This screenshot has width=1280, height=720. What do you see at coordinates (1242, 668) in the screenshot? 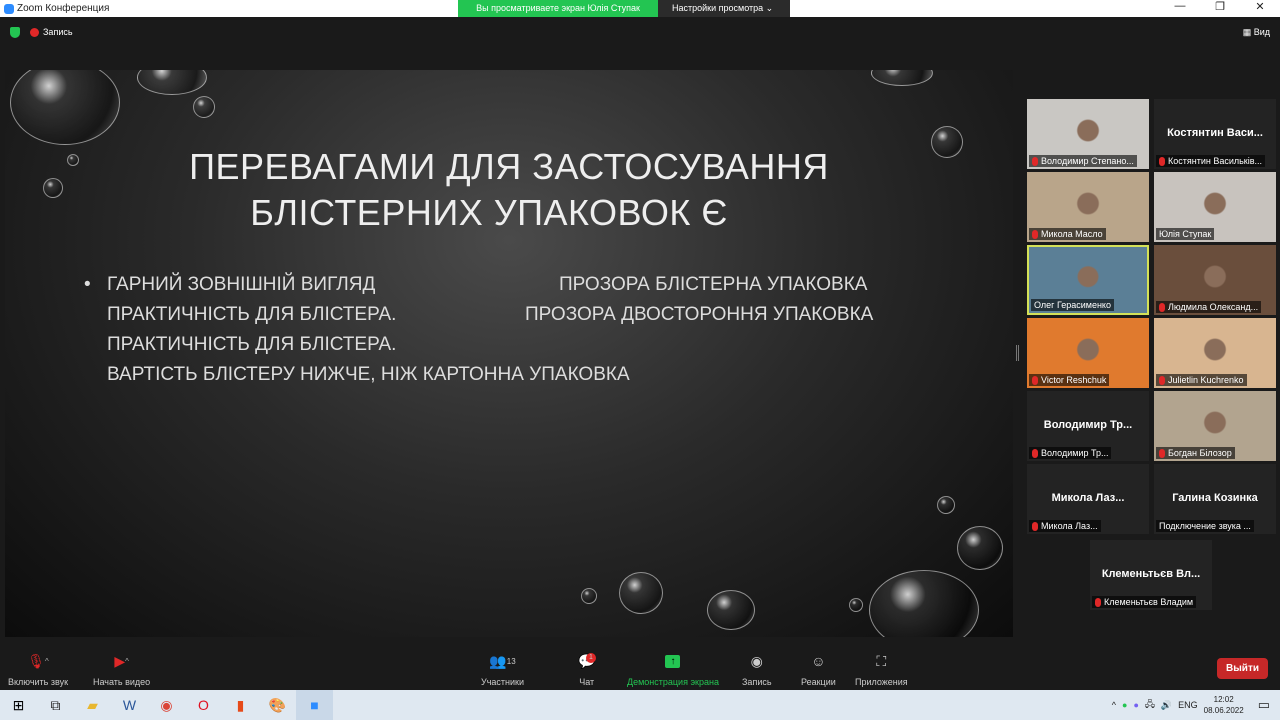
I see `leave-button: Выйти` at bounding box center [1242, 668].